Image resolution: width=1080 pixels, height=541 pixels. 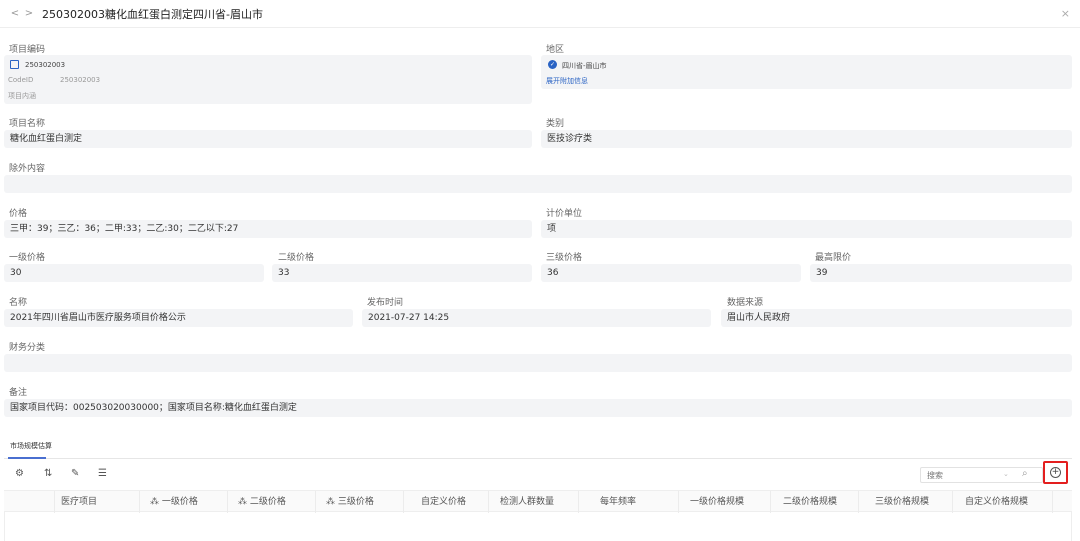 I want to click on col-price3: ⁂ 三级价格, so click(x=359, y=502).